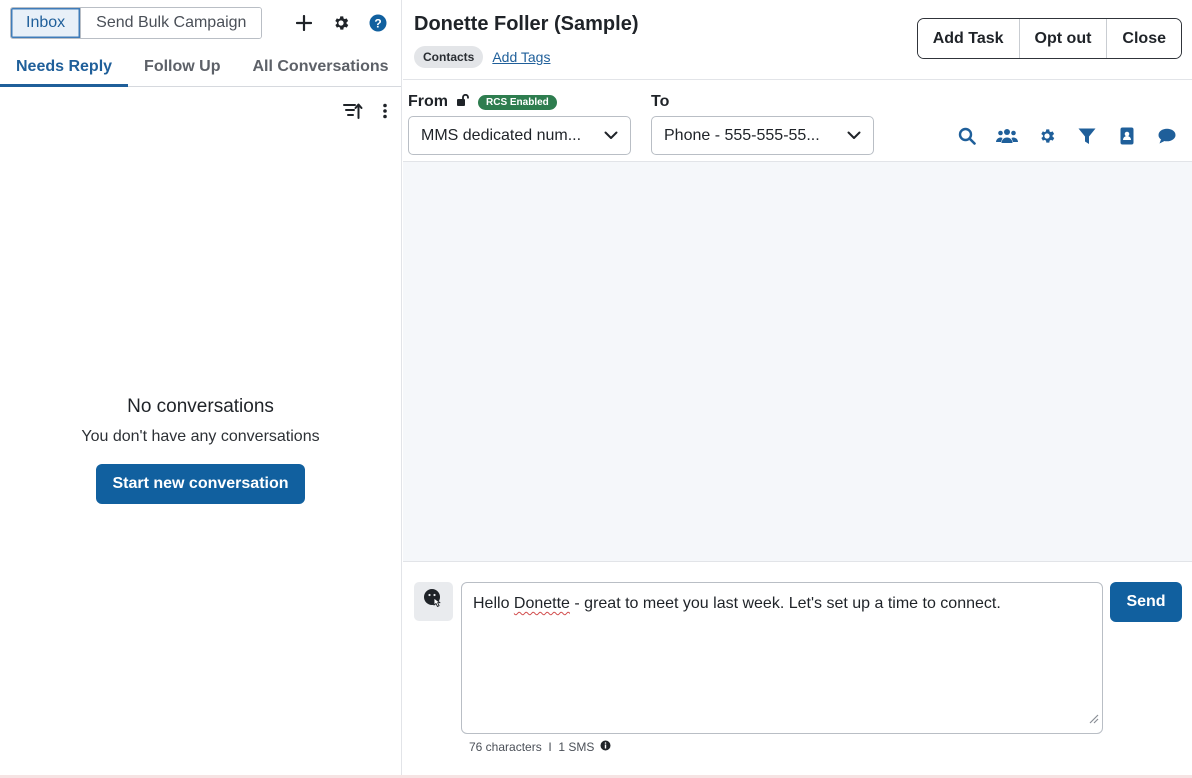 This screenshot has width=1192, height=778. What do you see at coordinates (1127, 136) in the screenshot?
I see `contact-card-icon` at bounding box center [1127, 136].